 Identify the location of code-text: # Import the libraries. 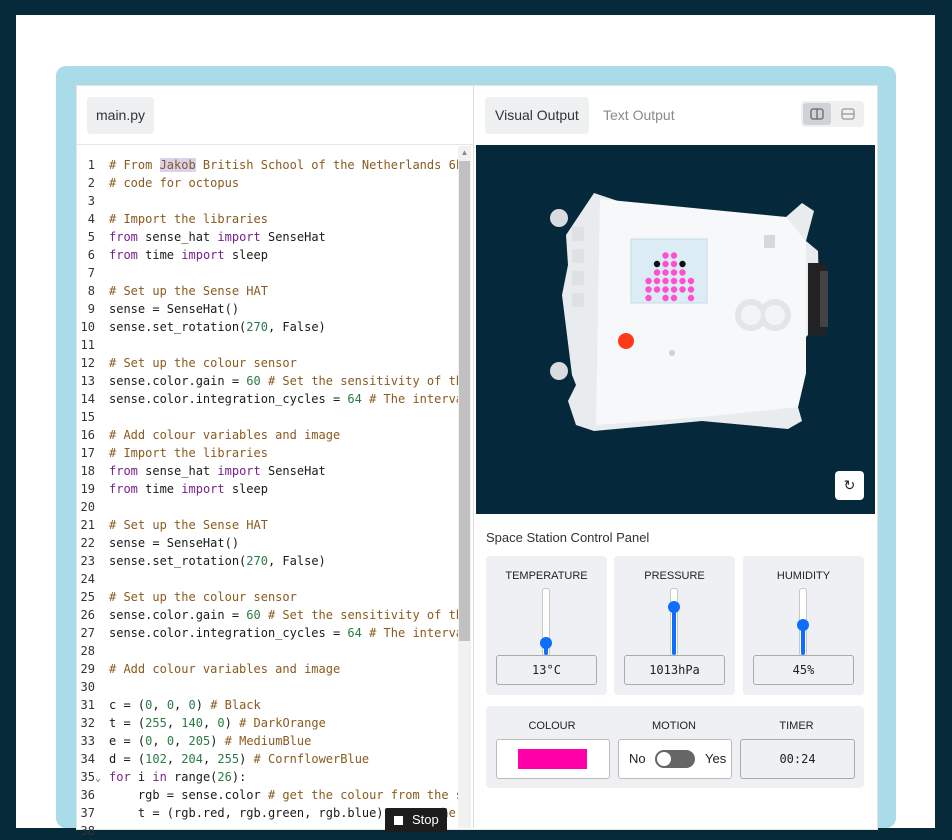
(188, 219).